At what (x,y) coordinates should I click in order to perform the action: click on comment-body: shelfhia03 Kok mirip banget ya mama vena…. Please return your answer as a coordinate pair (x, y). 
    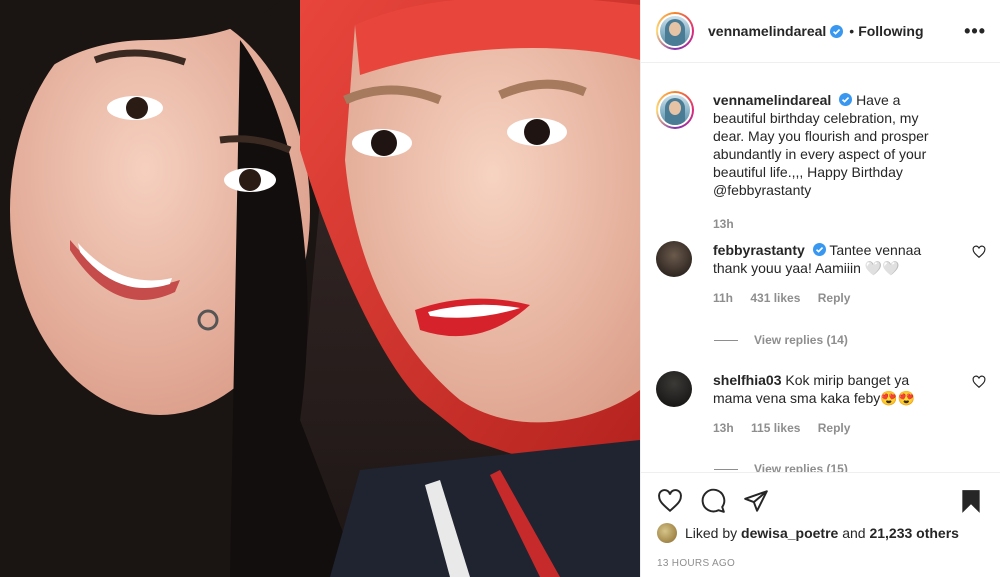
    Looking at the image, I should click on (832, 404).